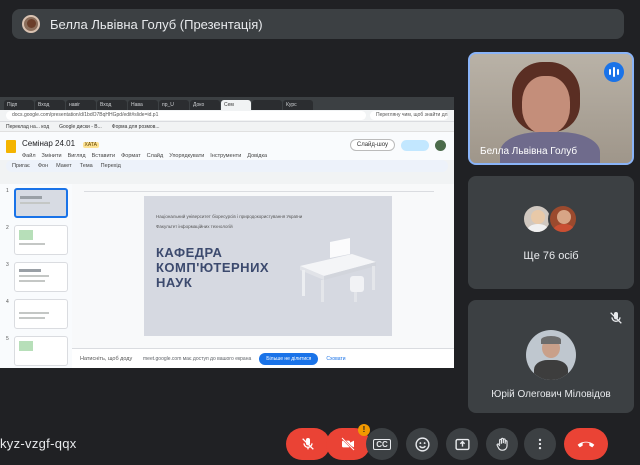  I want to click on browser-tab-active: Сем, so click(236, 105).